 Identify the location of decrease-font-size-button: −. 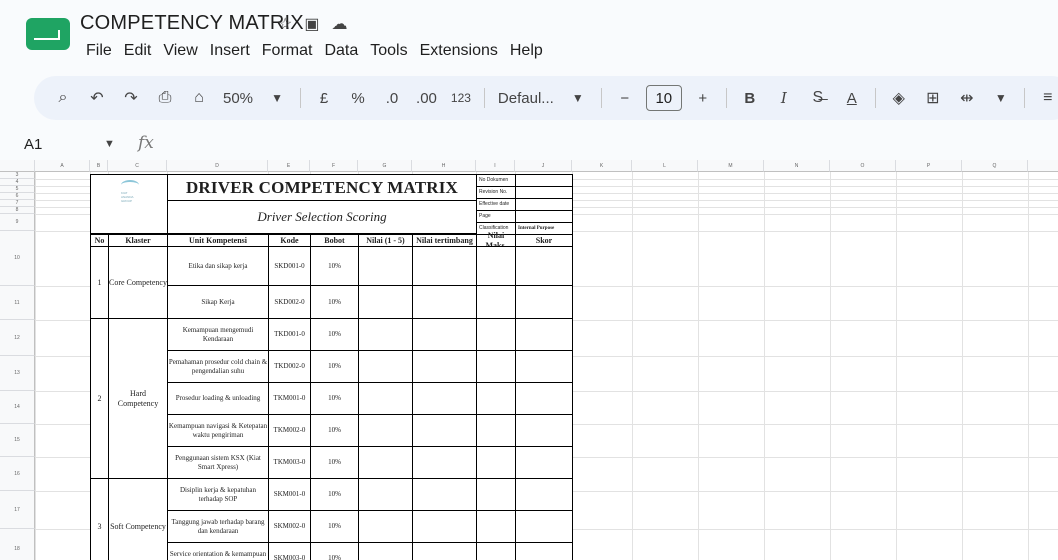
(625, 98).